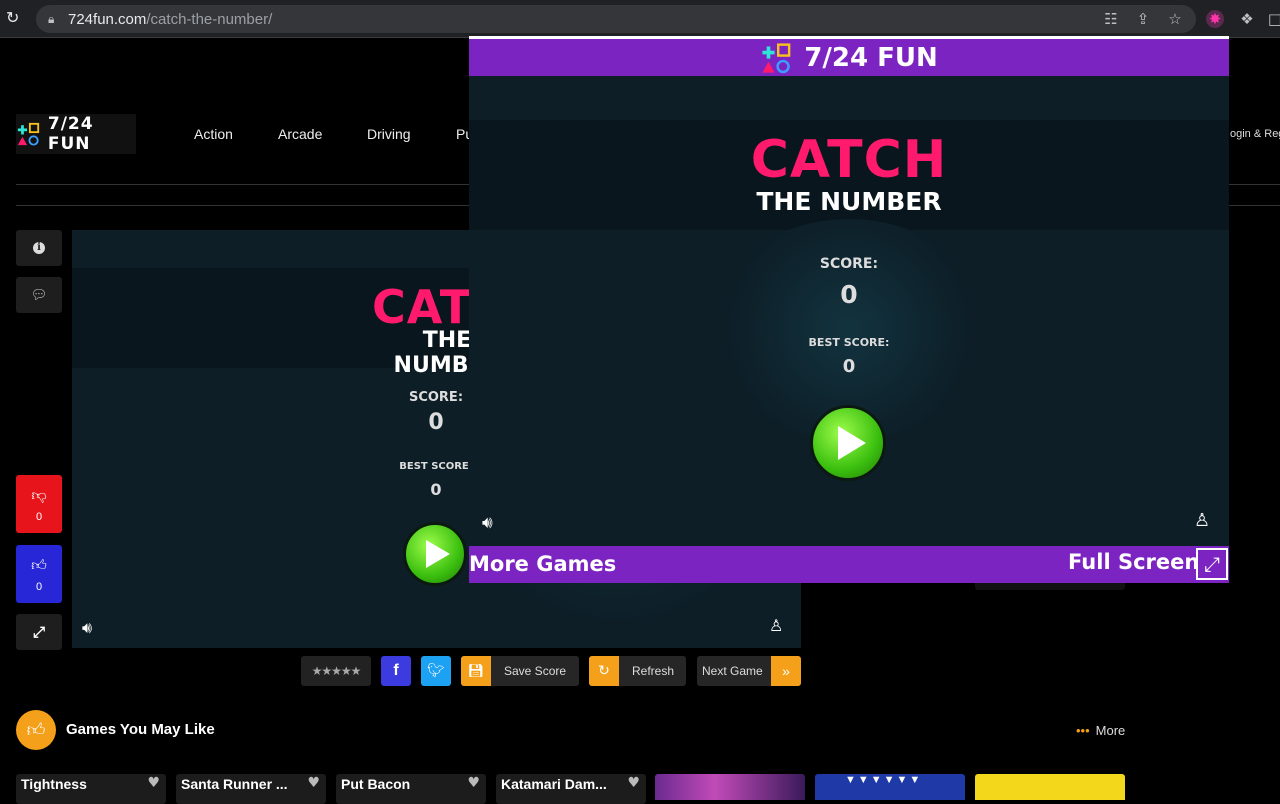 This screenshot has height=804, width=1280. Describe the element at coordinates (39, 494) in the screenshot. I see `thumbs-down-icon: 👎︎` at that location.